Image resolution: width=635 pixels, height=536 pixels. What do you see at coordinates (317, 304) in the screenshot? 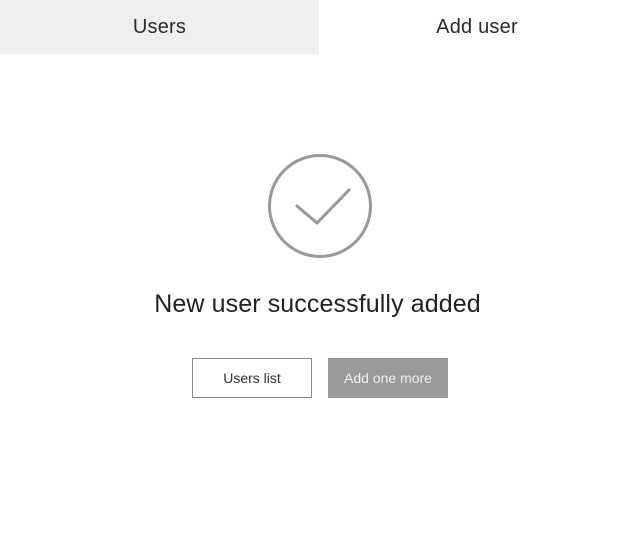
I see `success-message: New user successfully added` at bounding box center [317, 304].